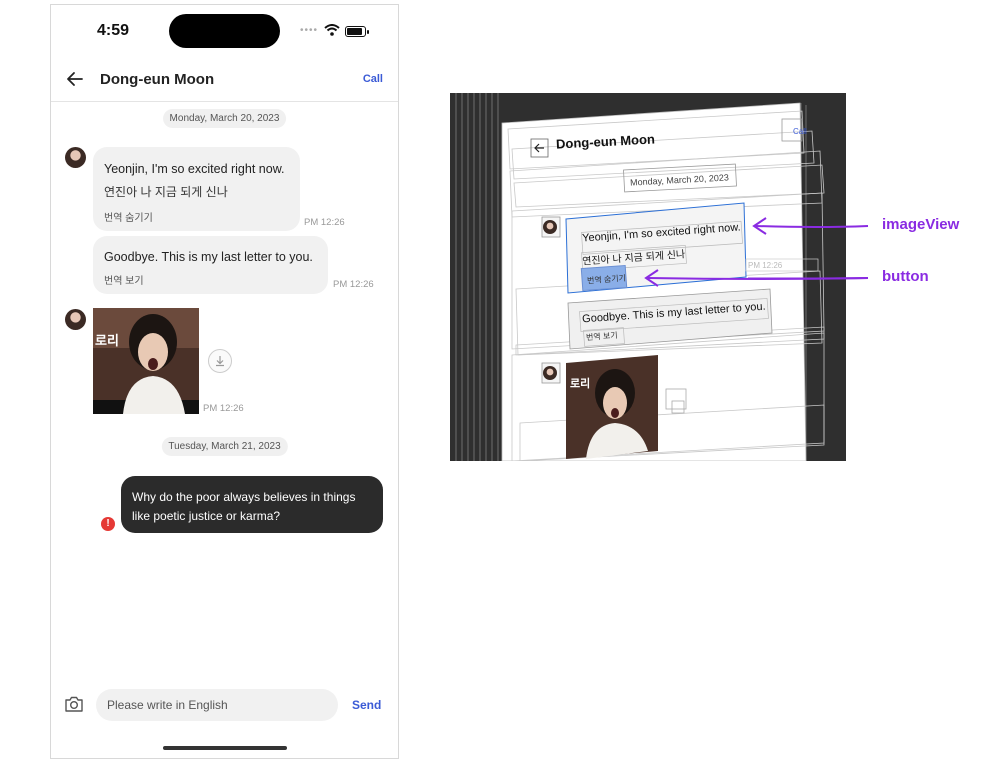 This screenshot has height=763, width=1007. I want to click on translation-text: 연진아 나 지금 되게 신나, so click(166, 192).